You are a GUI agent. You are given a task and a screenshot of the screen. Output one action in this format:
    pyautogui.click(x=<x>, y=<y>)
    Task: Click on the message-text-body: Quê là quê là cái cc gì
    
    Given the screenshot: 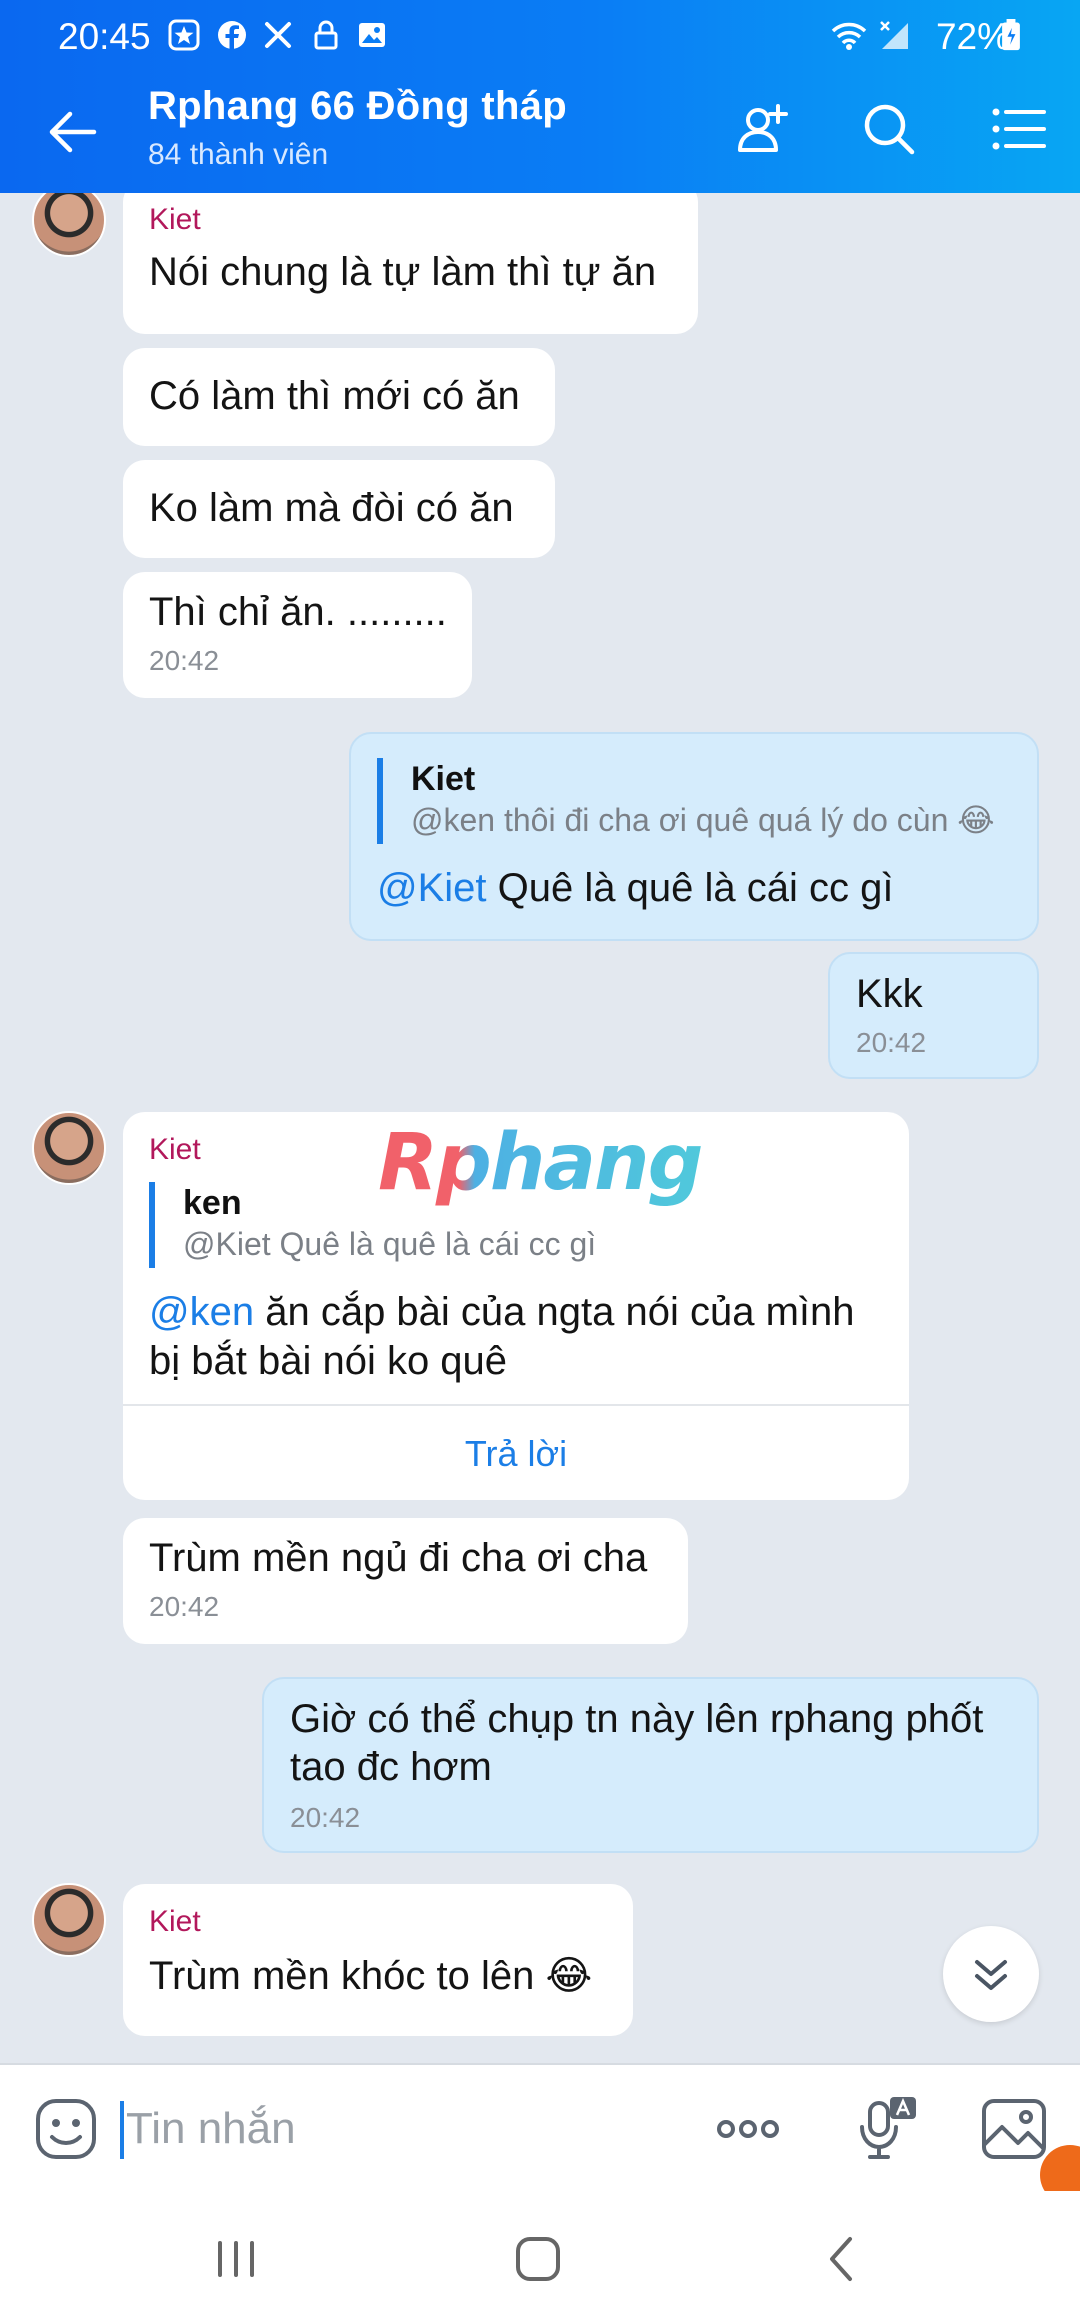 What is the action you would take?
    pyautogui.click(x=690, y=888)
    